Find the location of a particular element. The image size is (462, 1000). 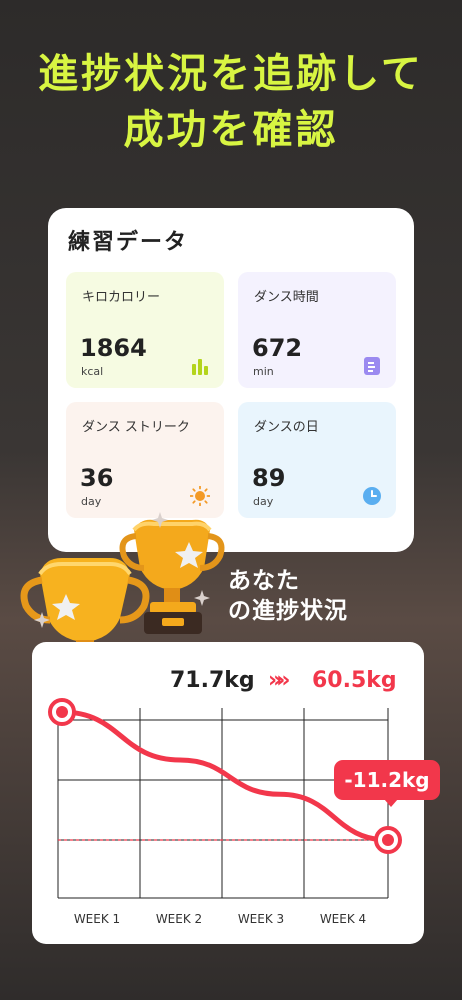

tile-label: キロカロリー is located at coordinates (121, 297).